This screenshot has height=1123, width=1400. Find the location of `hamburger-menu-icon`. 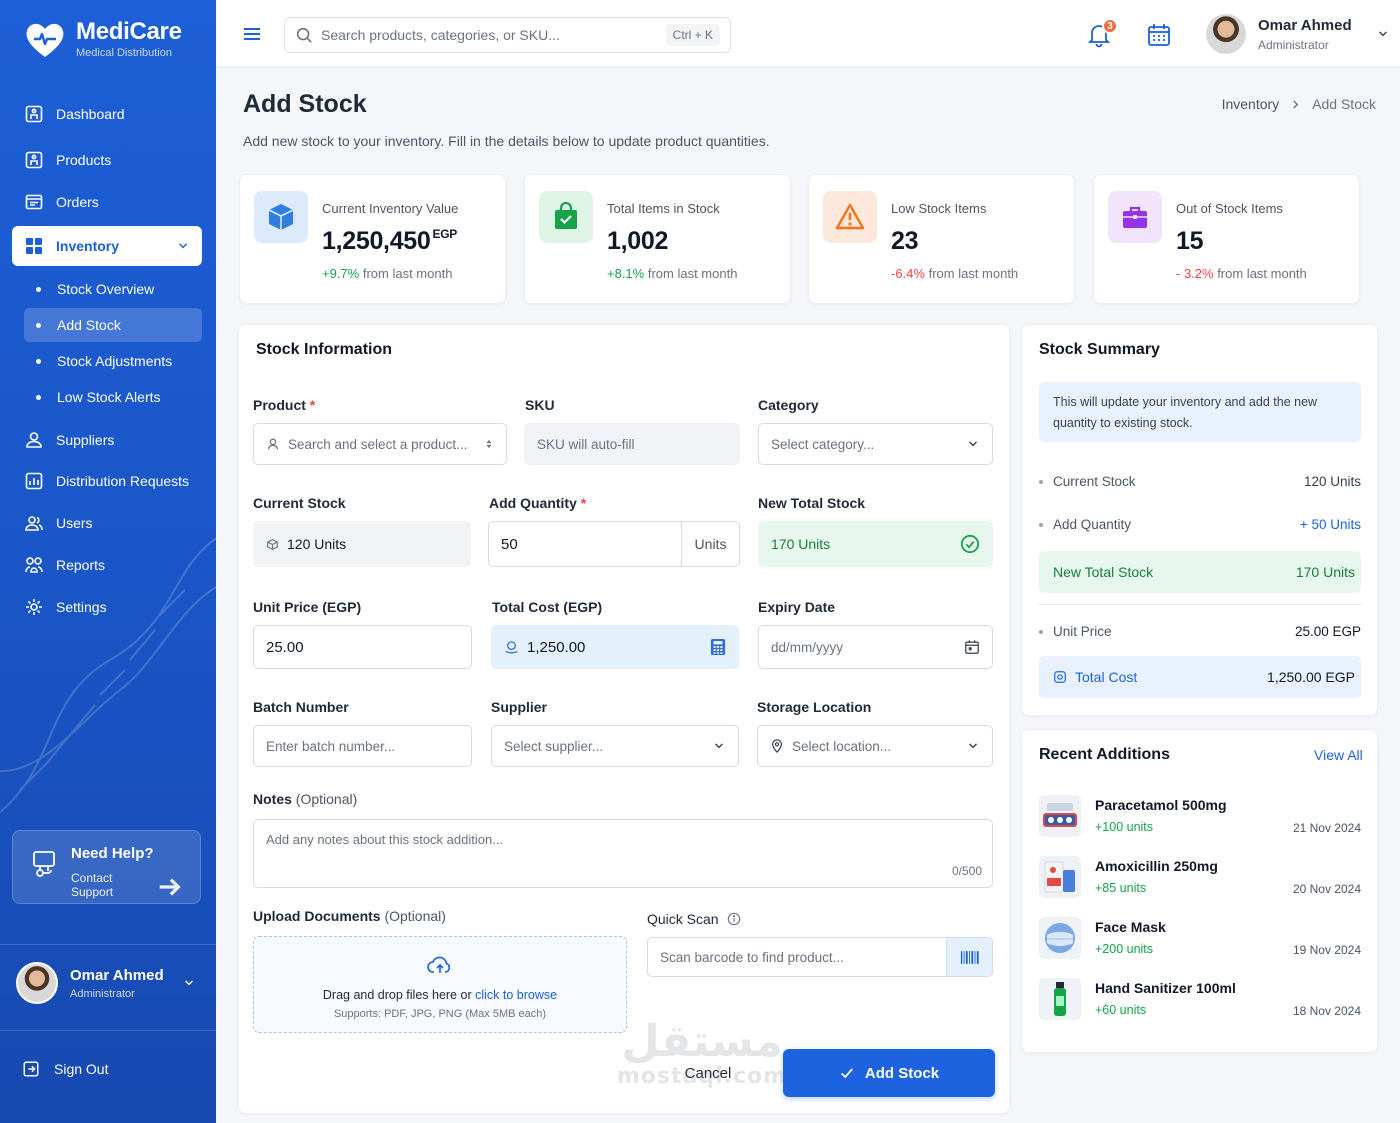

hamburger-menu-icon is located at coordinates (252, 34).